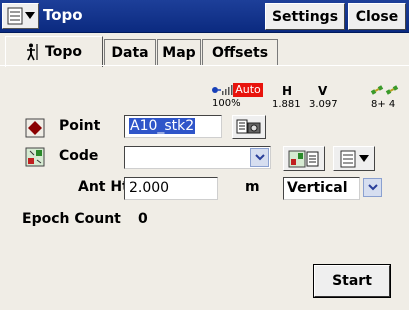  I want to click on ant-ht-type-value: Vertical, so click(317, 188).